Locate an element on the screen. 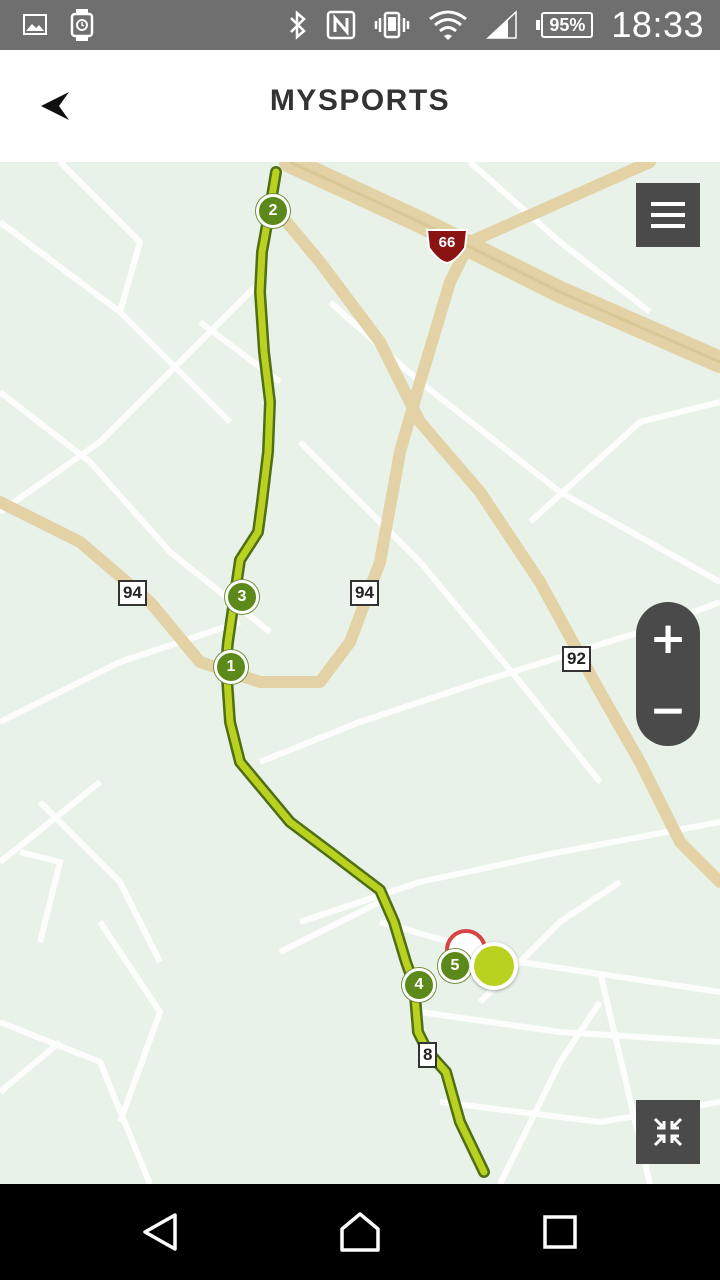  highway-66-shield: 66 is located at coordinates (447, 246).